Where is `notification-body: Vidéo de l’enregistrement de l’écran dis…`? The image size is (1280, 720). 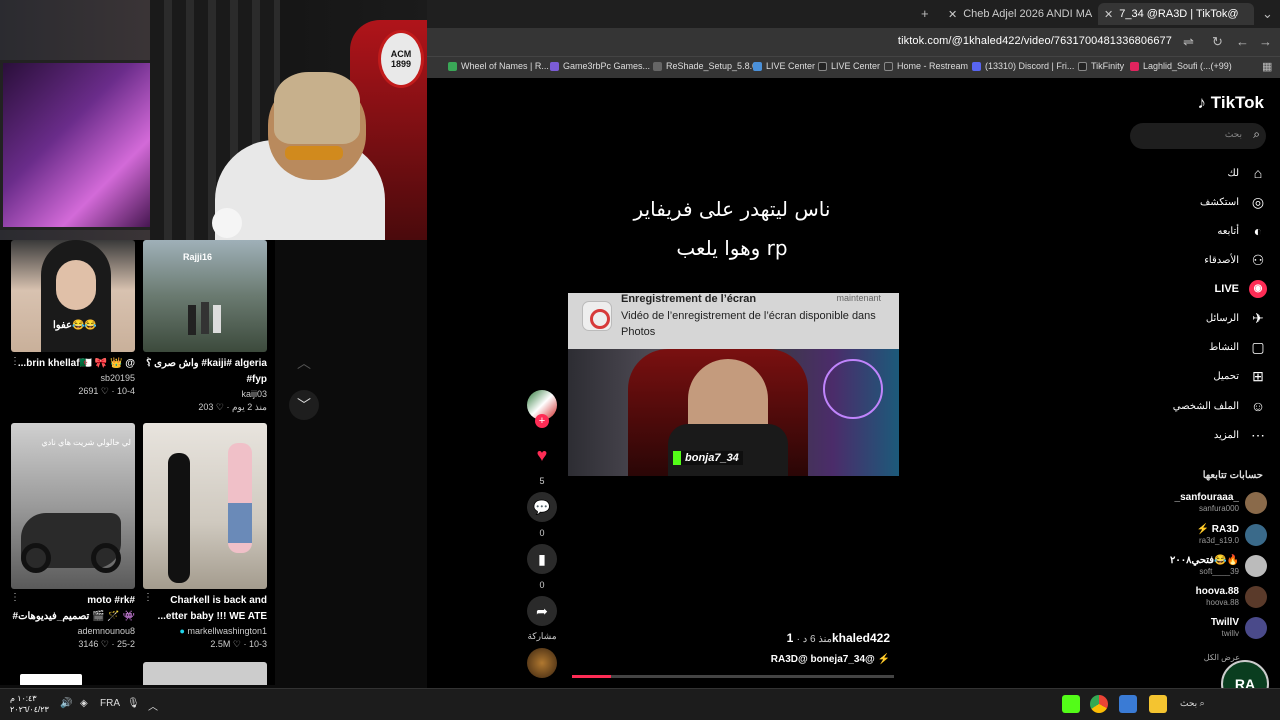 notification-body: Vidéo de l’enregistrement de l’écran dis… is located at coordinates (748, 324).